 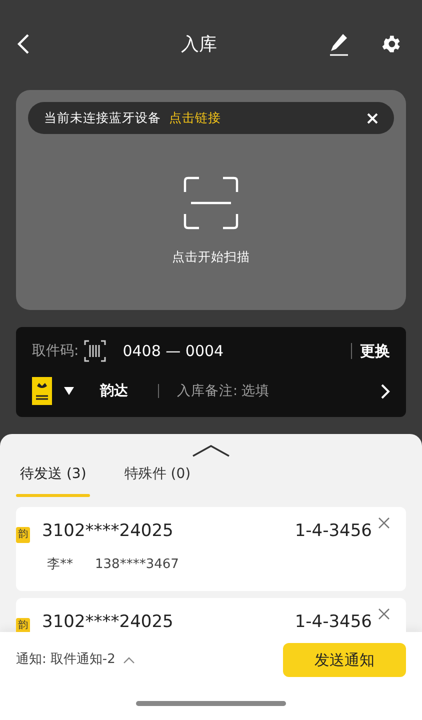 I want to click on courier-name: 韵达, so click(x=114, y=391).